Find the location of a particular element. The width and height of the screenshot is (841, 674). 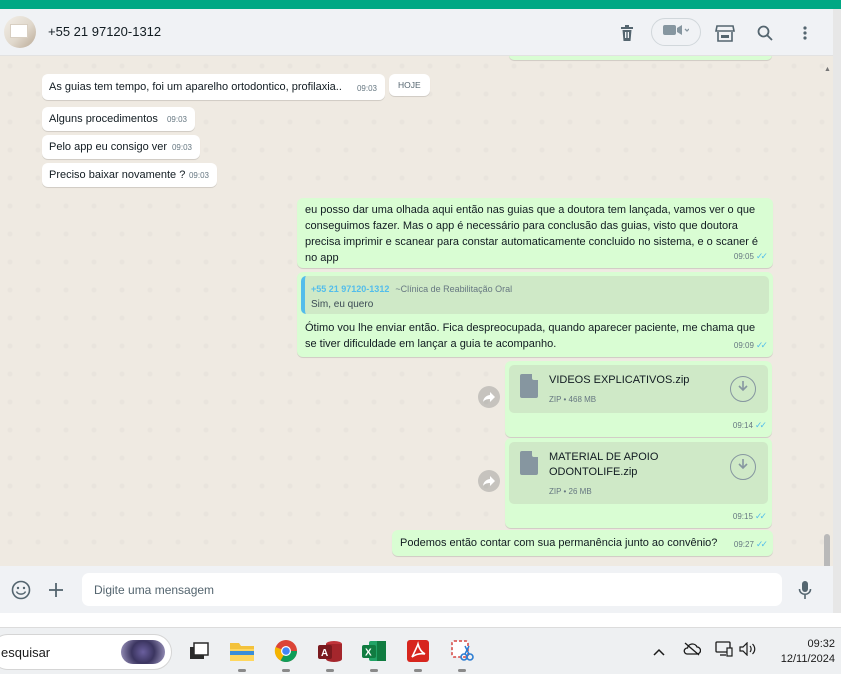

file-name: VIDEOS EXPLICATIVOS.zip is located at coordinates (619, 380).